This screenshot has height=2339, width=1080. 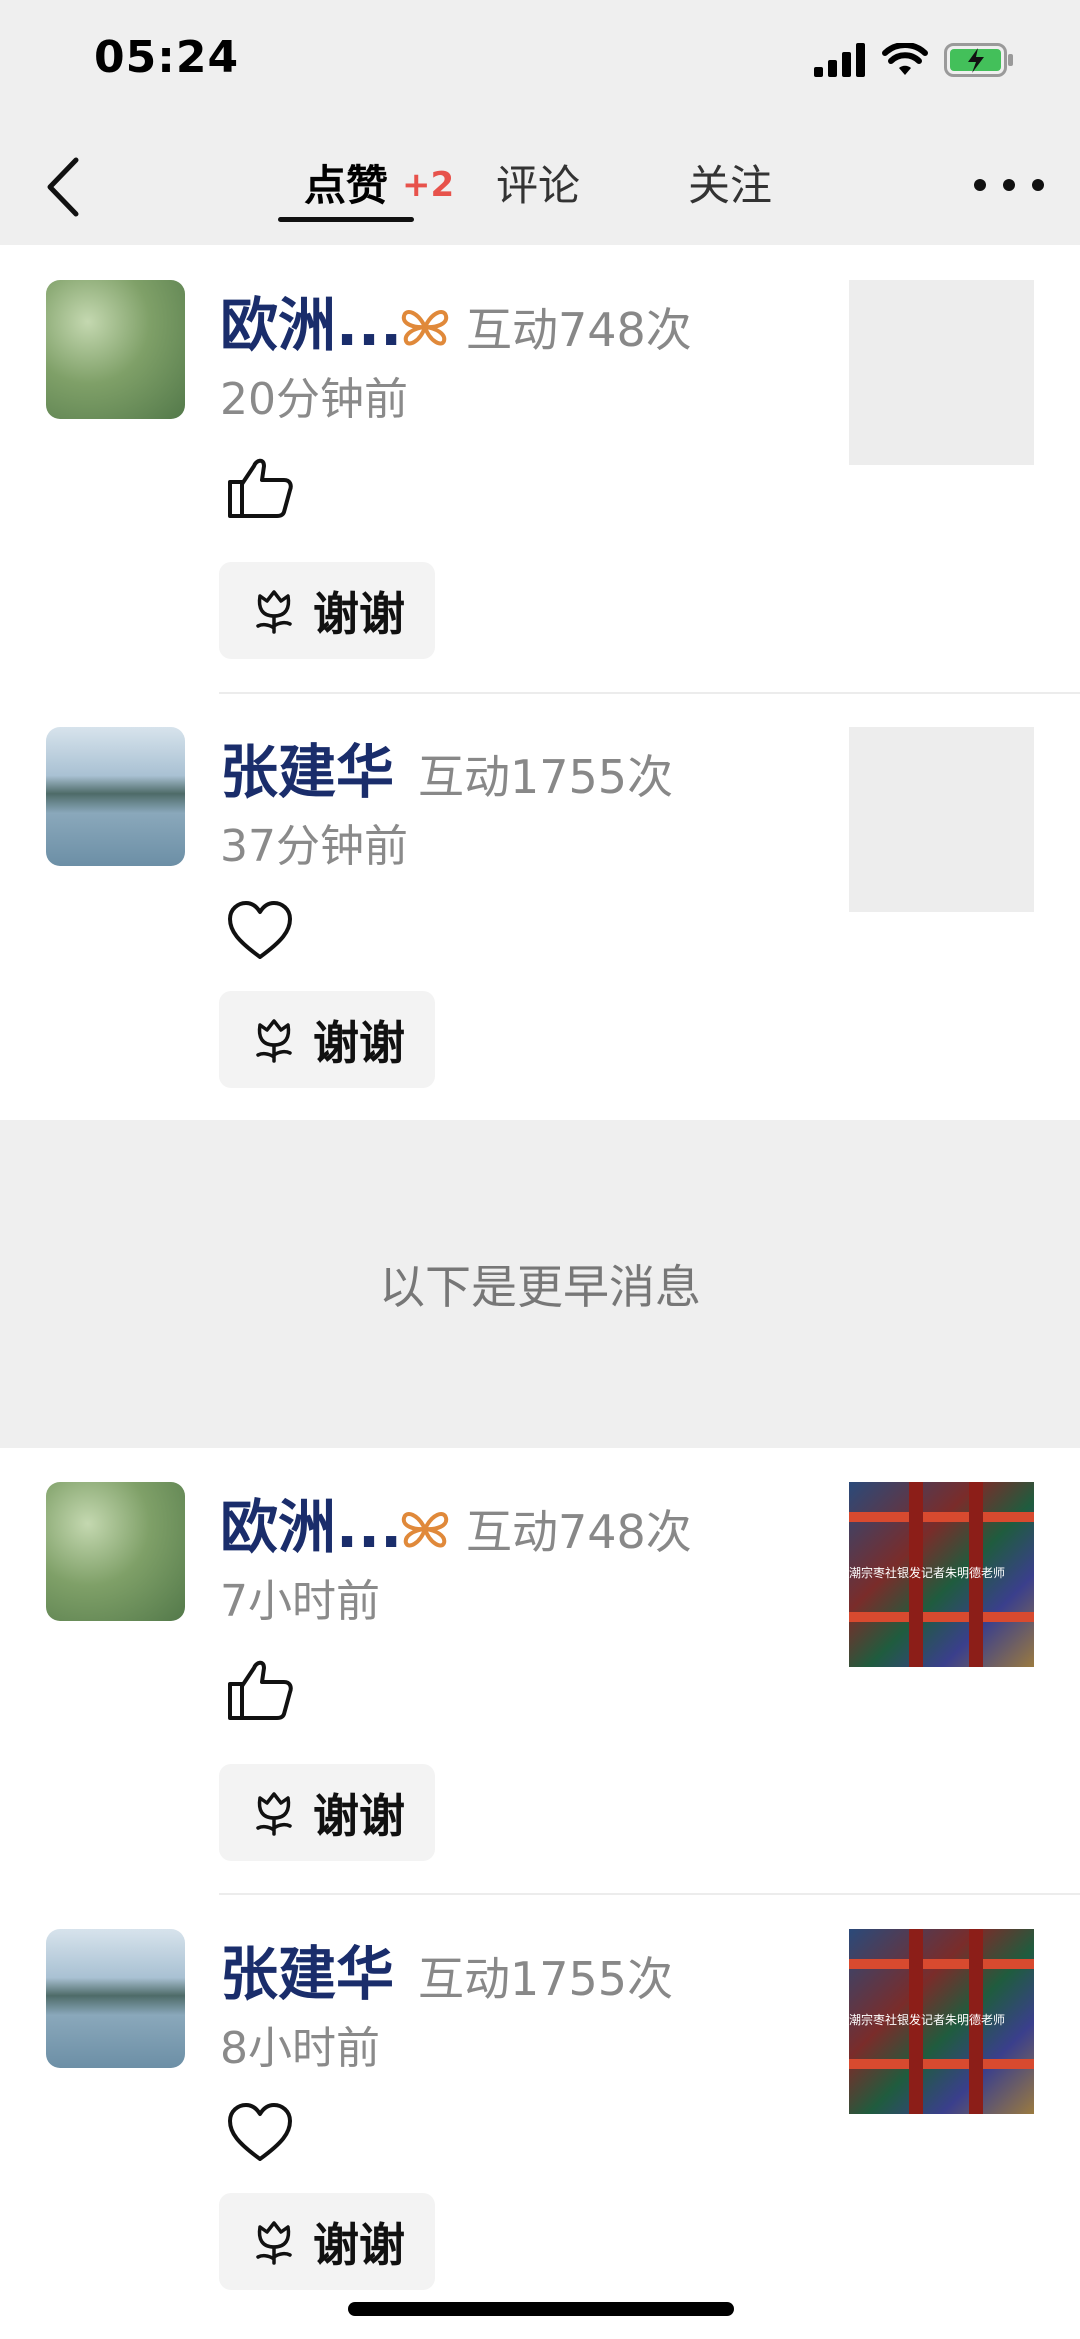 I want to click on earlier-messages-separator: 以下是更早消息, so click(x=540, y=1284).